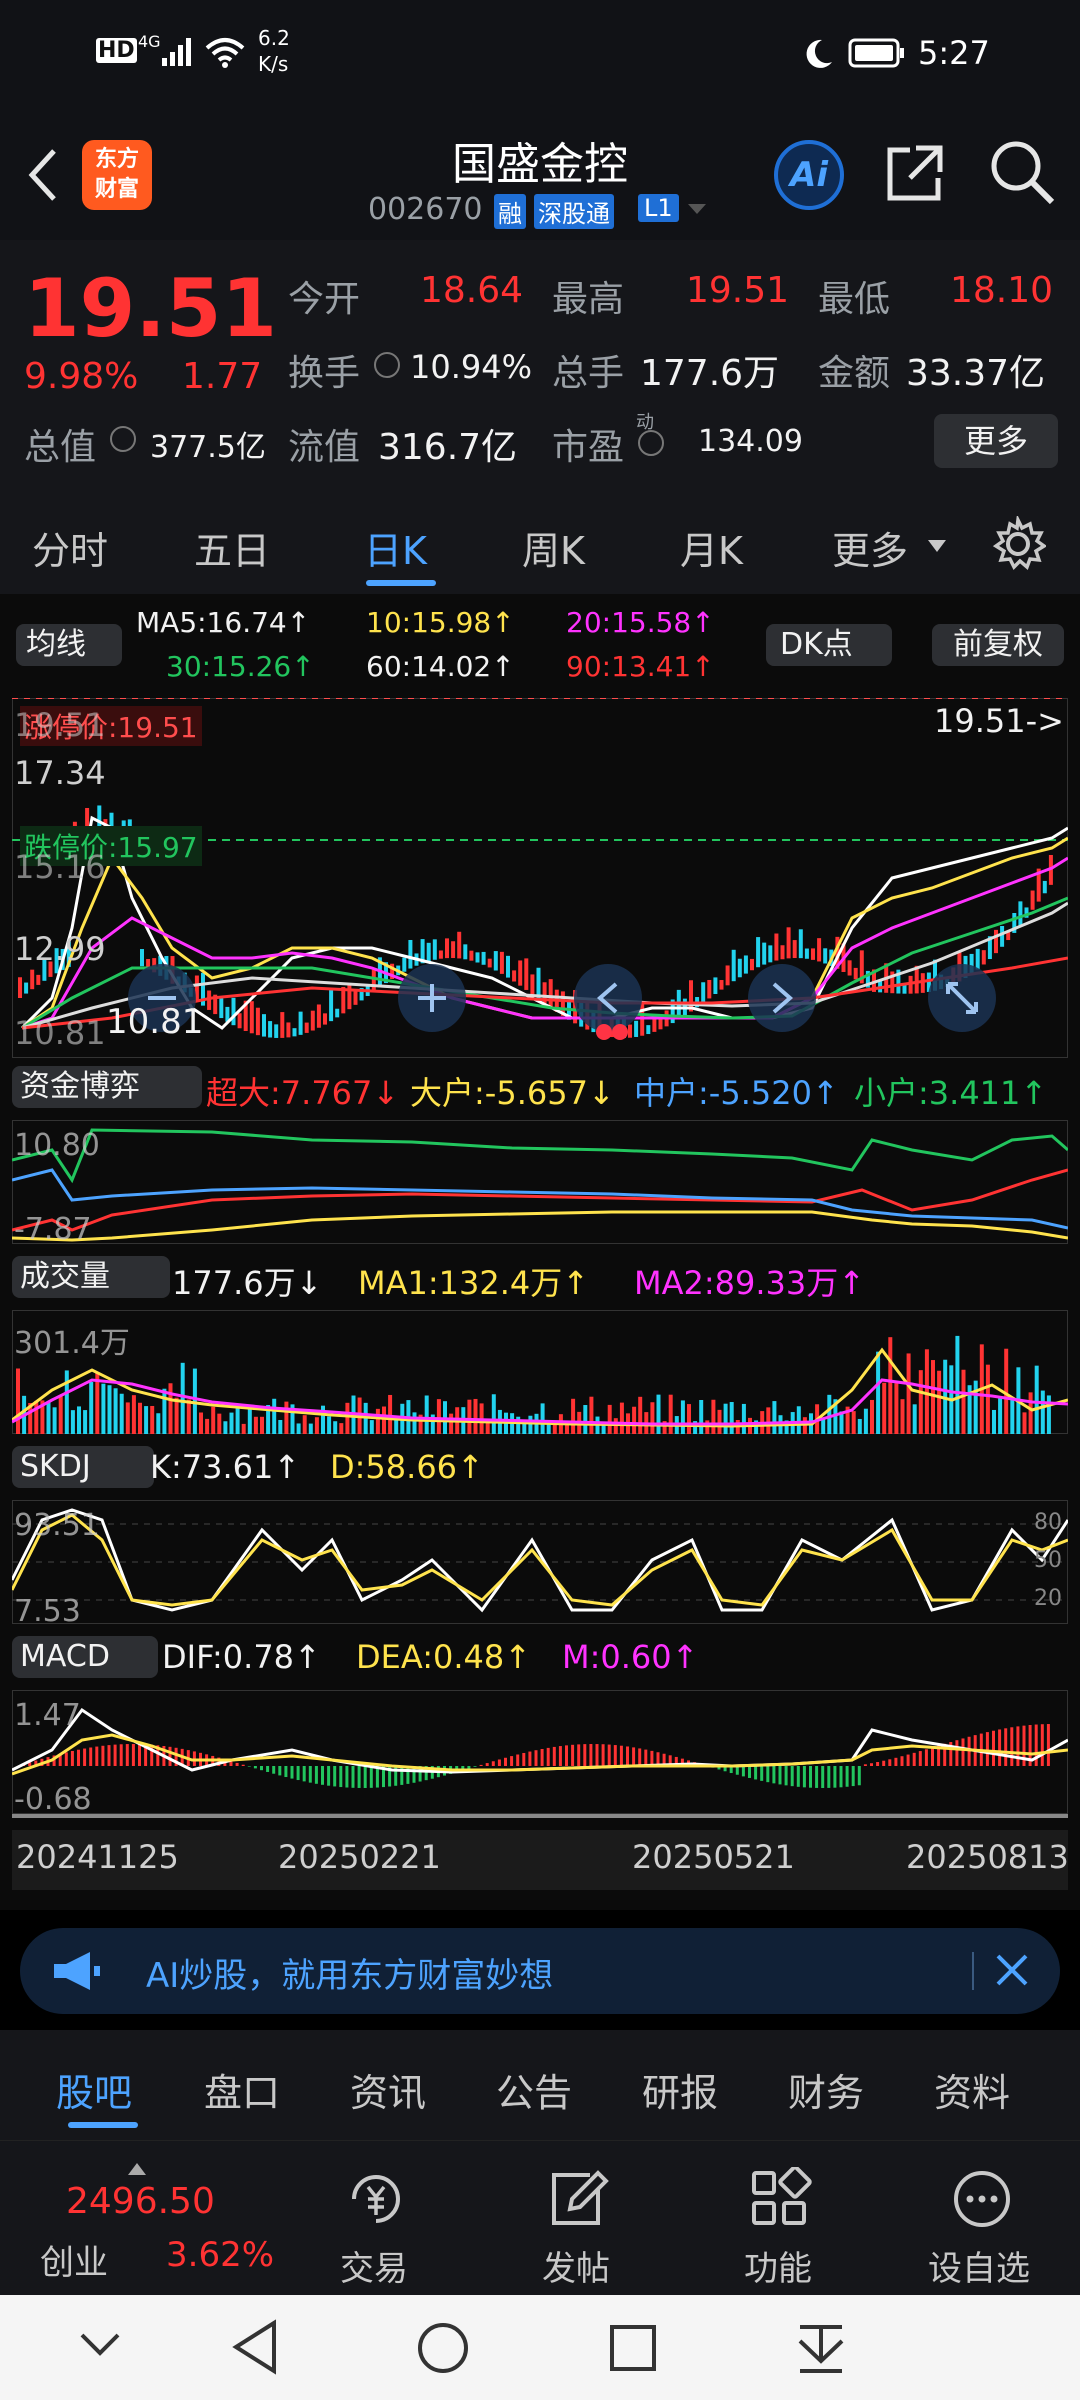  Describe the element at coordinates (149, 41) in the screenshot. I see `signal-type: 4G` at that location.